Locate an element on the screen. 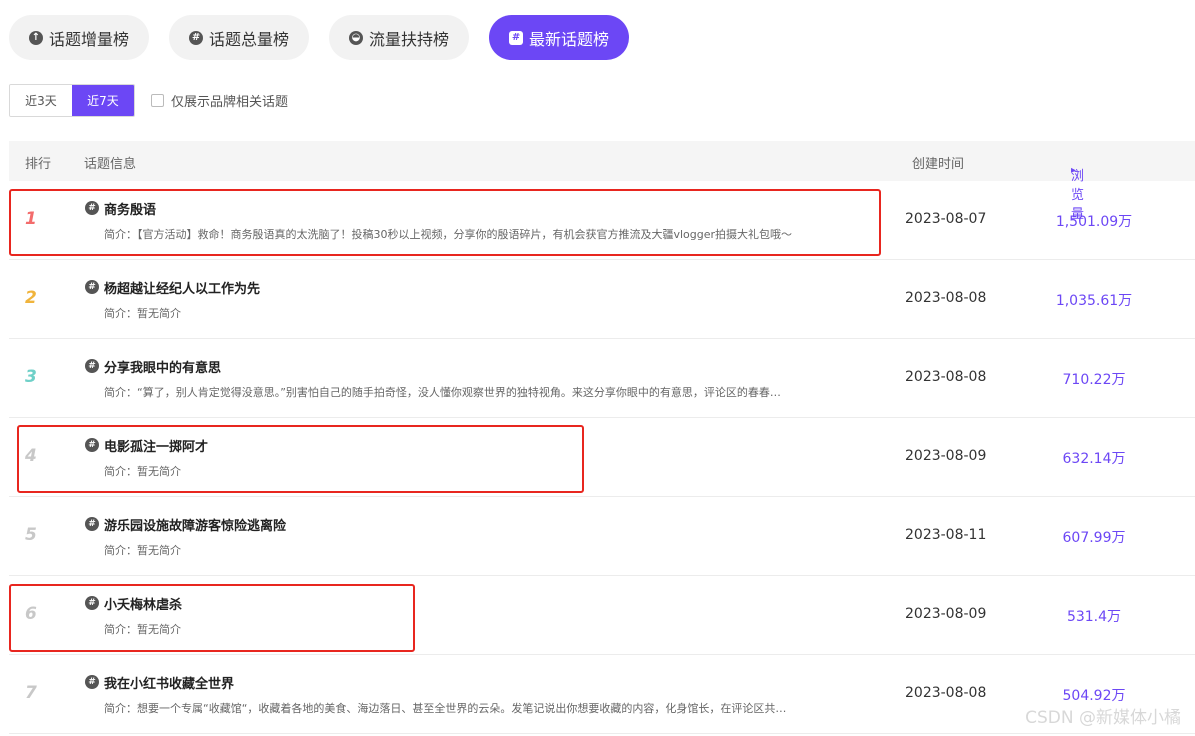 The image size is (1195, 736). topic-title: 杨超越让经纪人以工作为先 is located at coordinates (182, 287).